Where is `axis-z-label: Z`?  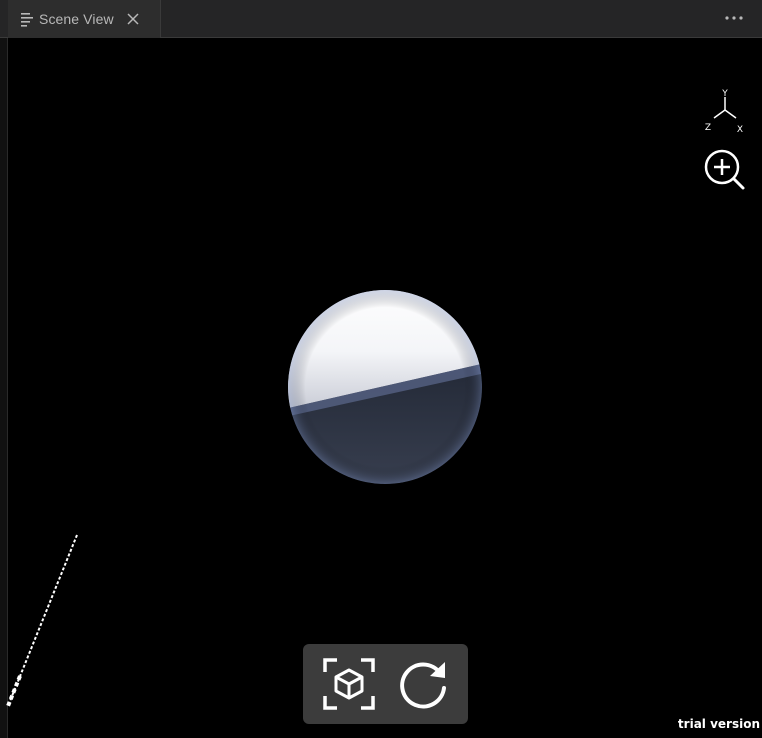
axis-z-label: Z is located at coordinates (708, 128).